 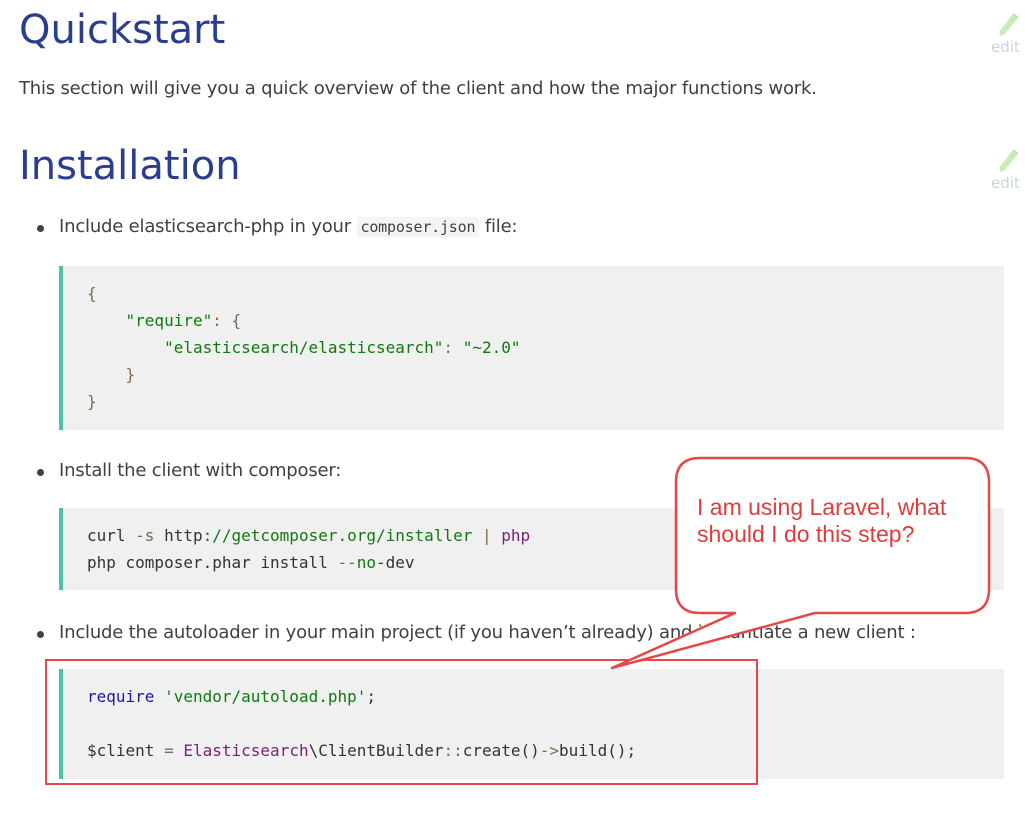 I want to click on edit-link-installation: edit, so click(x=1008, y=169).